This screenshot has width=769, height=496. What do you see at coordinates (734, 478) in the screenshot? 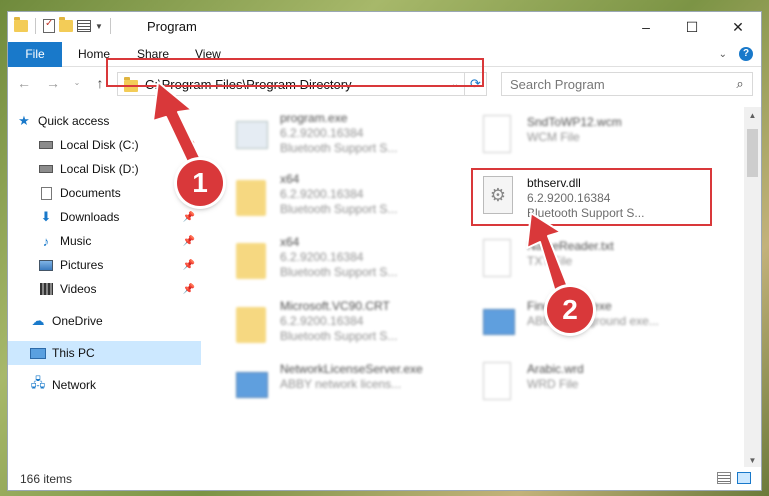
I see `view-toggle` at bounding box center [734, 478].